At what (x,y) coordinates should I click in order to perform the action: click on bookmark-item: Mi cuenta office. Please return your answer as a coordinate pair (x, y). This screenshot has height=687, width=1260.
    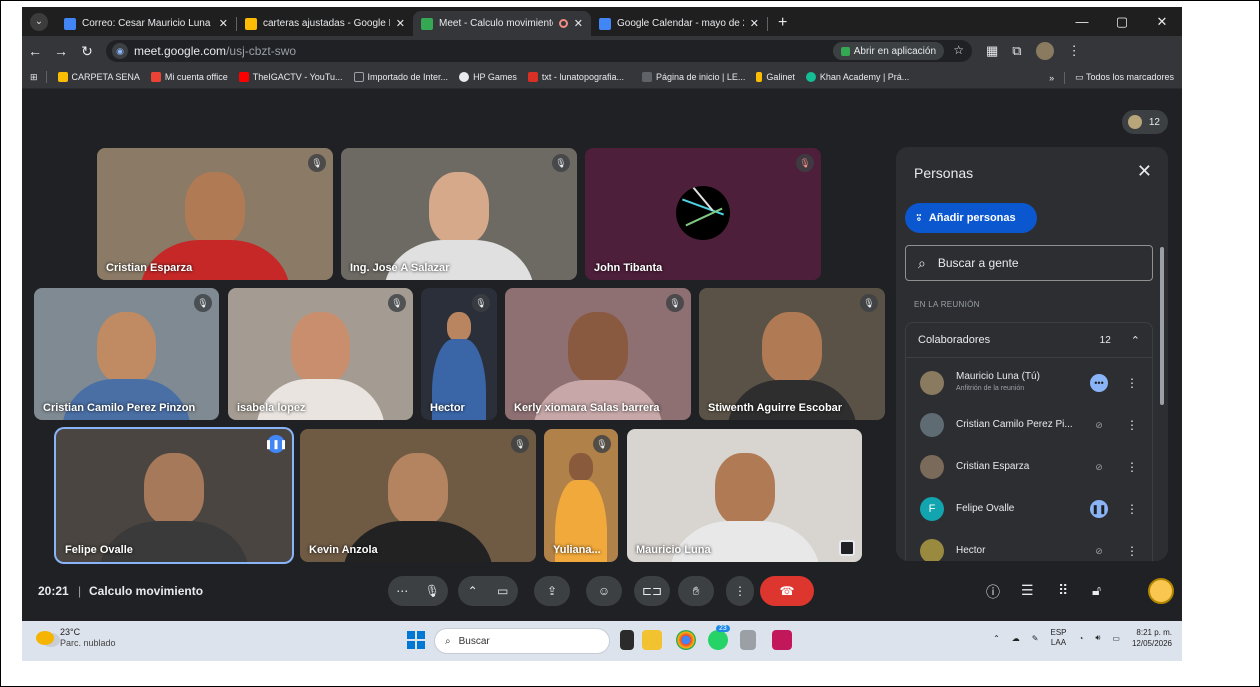
    Looking at the image, I should click on (189, 77).